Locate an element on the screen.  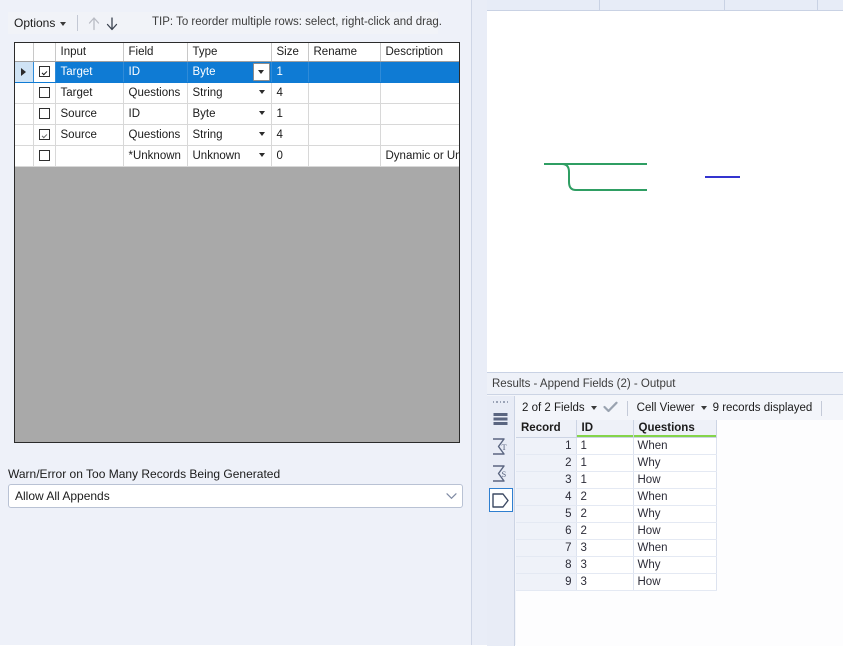
cell-field: *Unknown is located at coordinates (155, 156).